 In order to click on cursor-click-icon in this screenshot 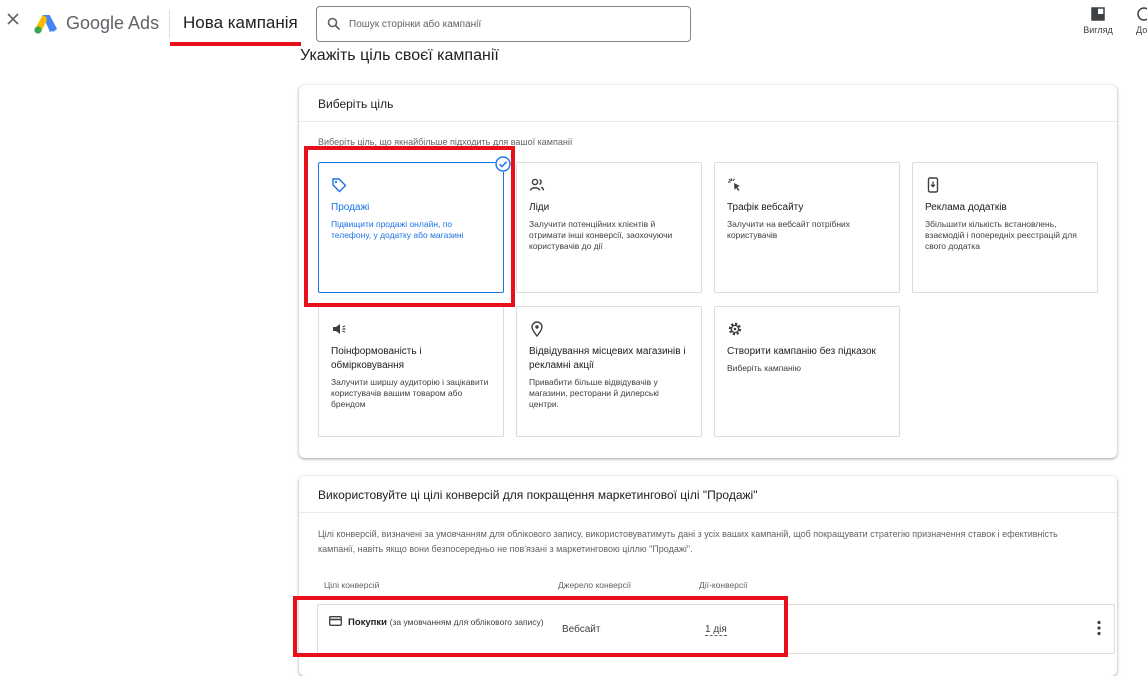, I will do `click(734, 184)`.